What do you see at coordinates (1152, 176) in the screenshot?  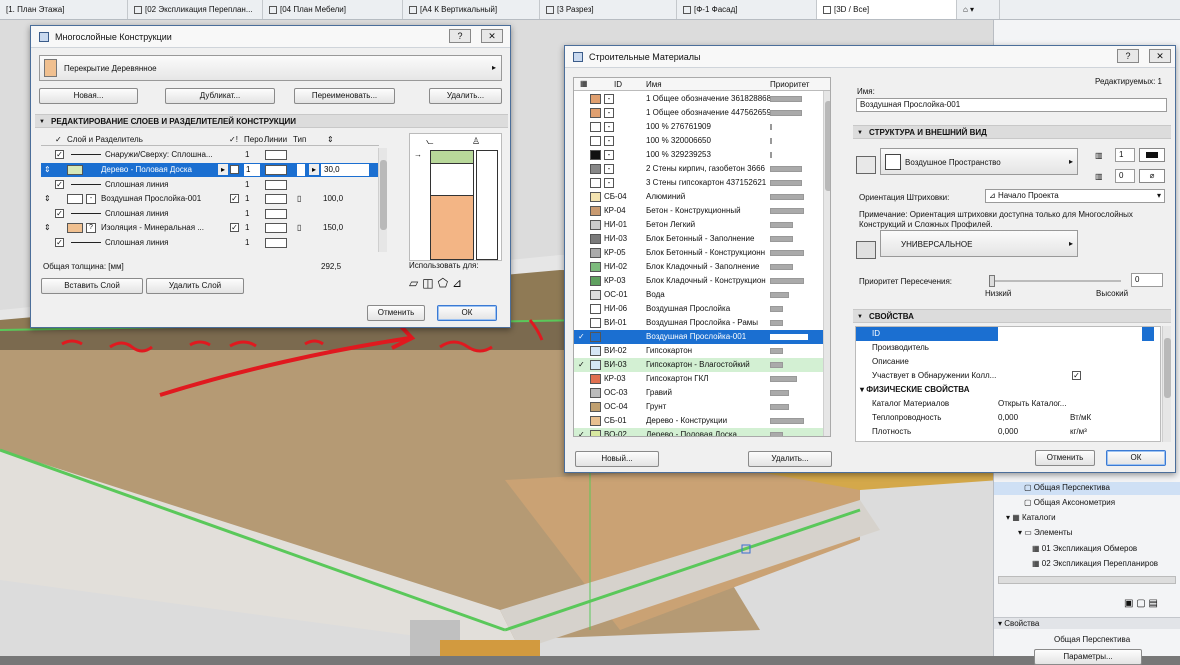 I see `no-pen-icon: ⌀` at bounding box center [1152, 176].